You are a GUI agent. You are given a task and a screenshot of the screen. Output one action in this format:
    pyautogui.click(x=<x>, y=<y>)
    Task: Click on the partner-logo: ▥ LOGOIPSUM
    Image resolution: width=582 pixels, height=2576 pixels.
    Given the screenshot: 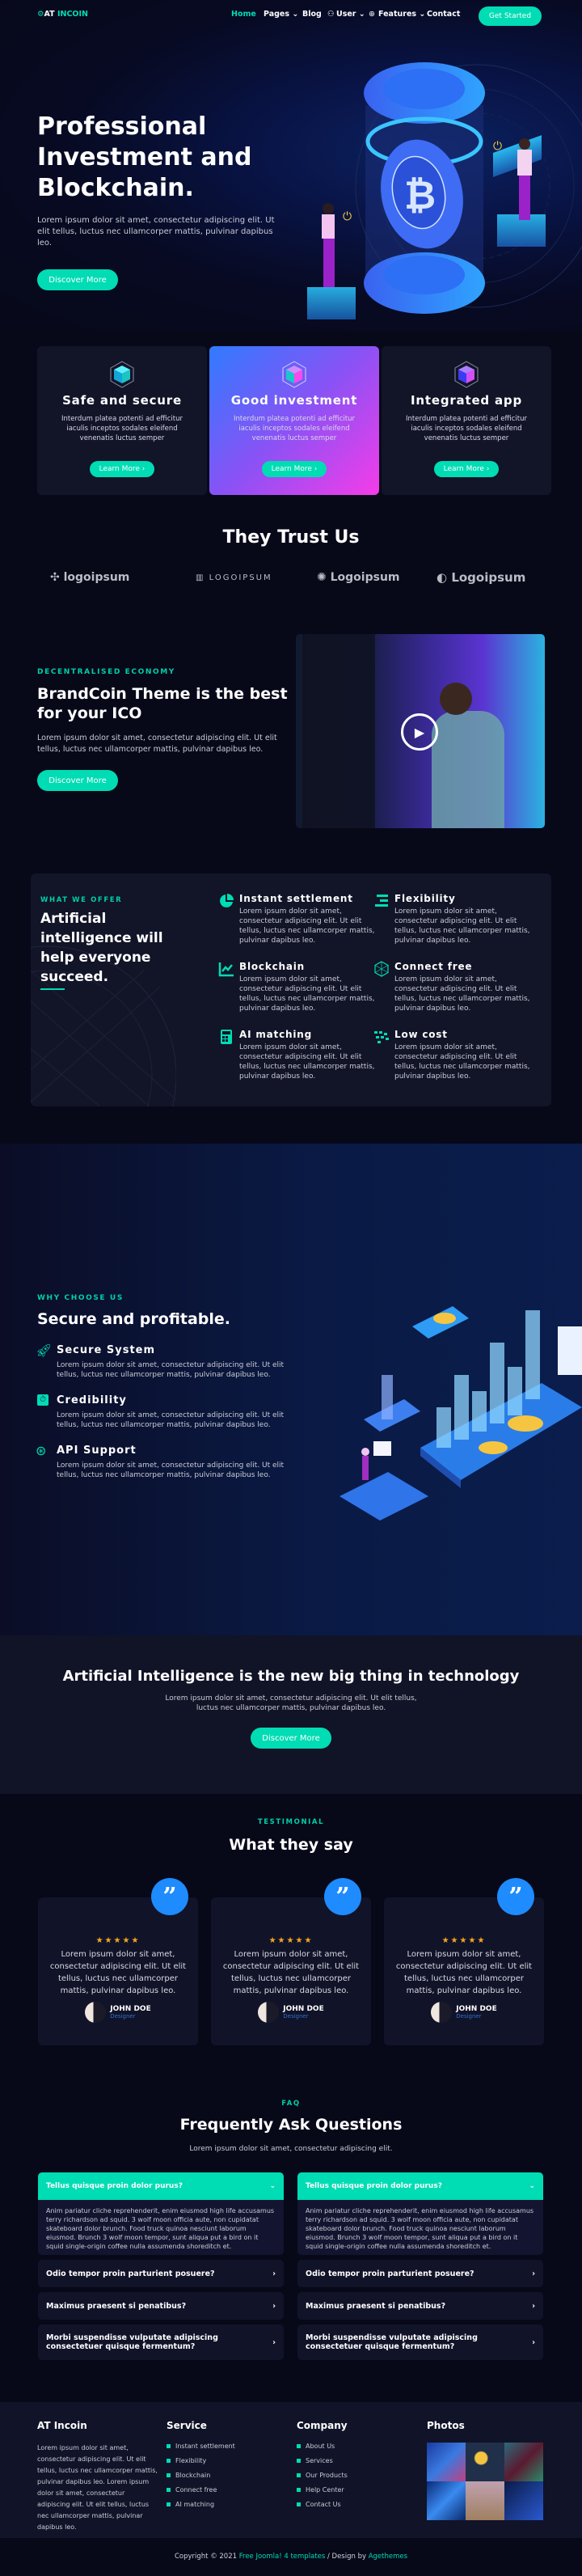 What is the action you would take?
    pyautogui.click(x=234, y=578)
    